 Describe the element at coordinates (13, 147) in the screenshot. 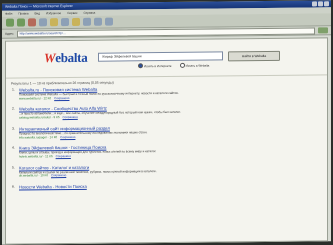

I see `result-number: 4.` at that location.